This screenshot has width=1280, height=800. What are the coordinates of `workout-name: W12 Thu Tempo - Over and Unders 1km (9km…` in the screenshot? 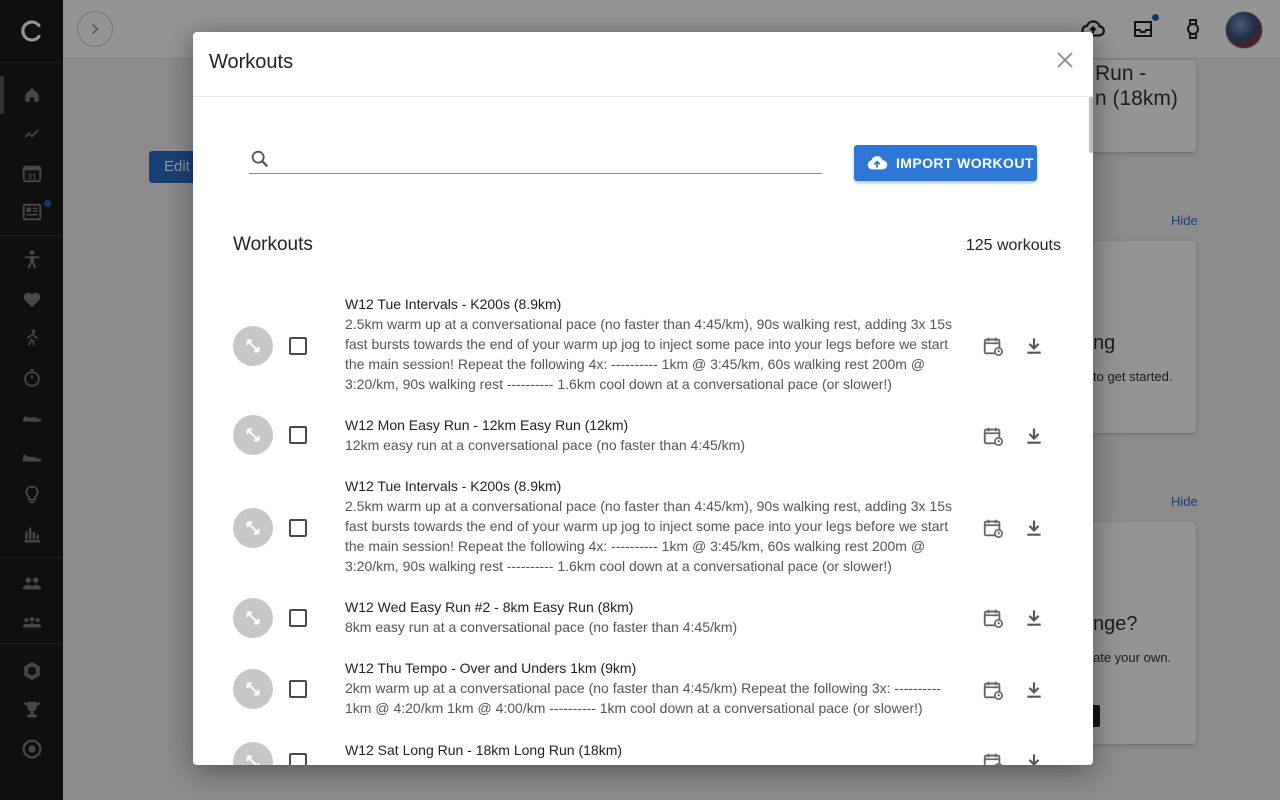 It's located at (491, 668).